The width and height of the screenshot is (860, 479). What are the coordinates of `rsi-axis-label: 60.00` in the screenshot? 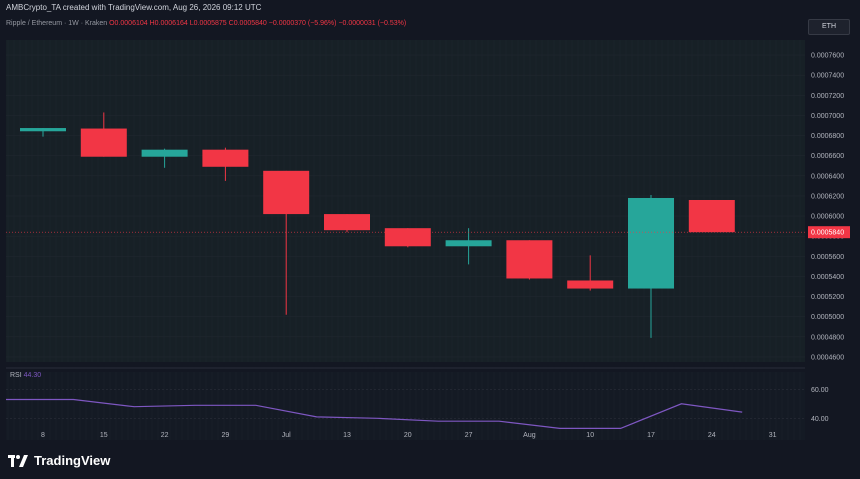 It's located at (820, 390).